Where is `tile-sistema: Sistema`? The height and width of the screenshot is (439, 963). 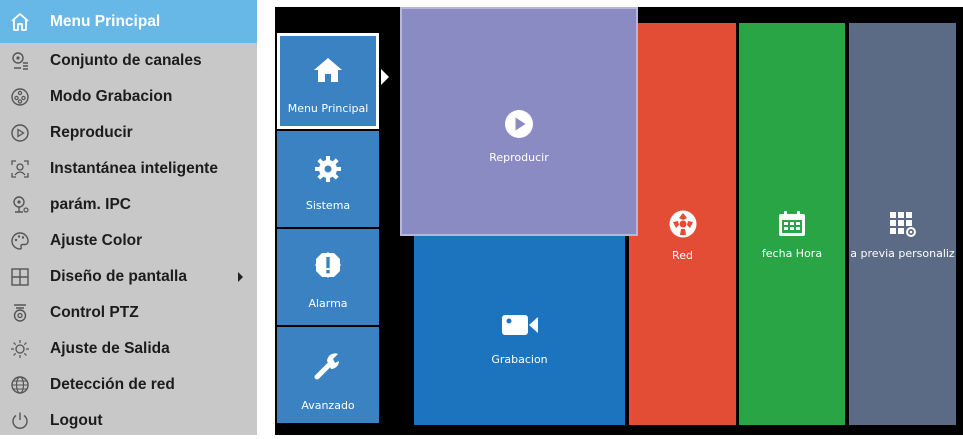 tile-sistema: Sistema is located at coordinates (328, 179).